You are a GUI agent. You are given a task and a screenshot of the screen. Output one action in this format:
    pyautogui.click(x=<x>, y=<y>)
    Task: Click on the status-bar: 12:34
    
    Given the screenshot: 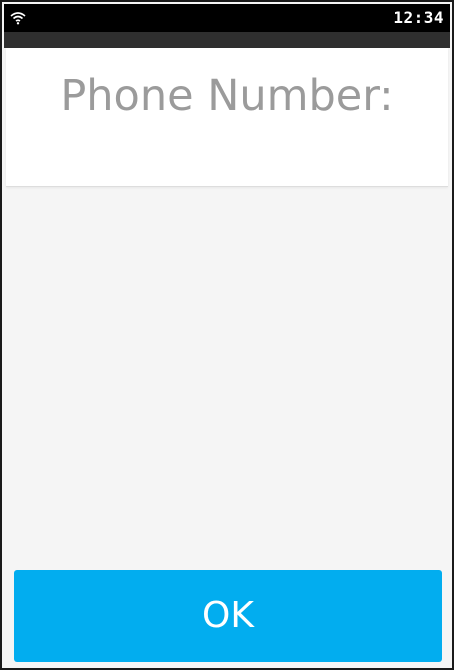 What is the action you would take?
    pyautogui.click(x=227, y=18)
    